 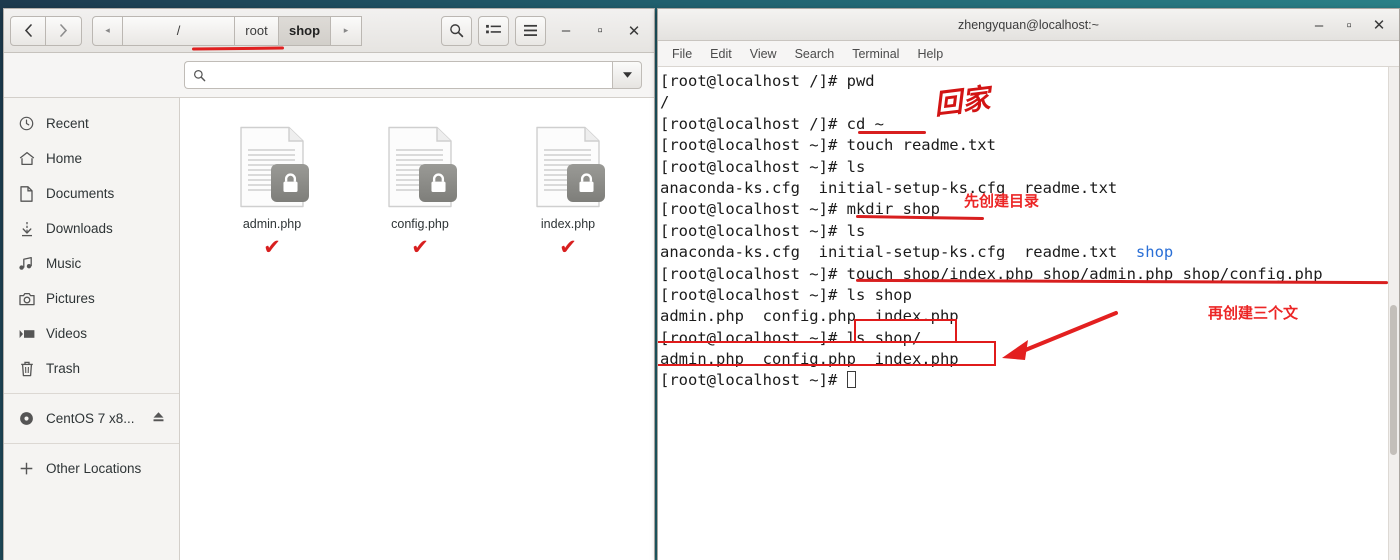 What do you see at coordinates (179, 30) in the screenshot?
I see `breadcrumb-item-root-dir: /` at bounding box center [179, 30].